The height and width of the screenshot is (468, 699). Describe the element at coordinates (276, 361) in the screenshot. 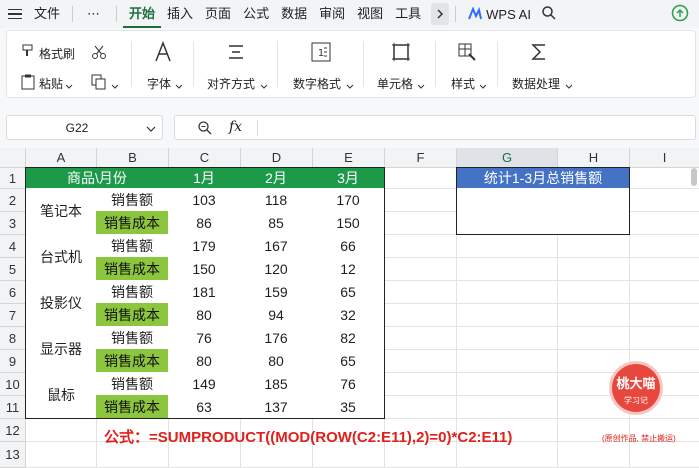

I see `cost-value-cell: 80` at that location.